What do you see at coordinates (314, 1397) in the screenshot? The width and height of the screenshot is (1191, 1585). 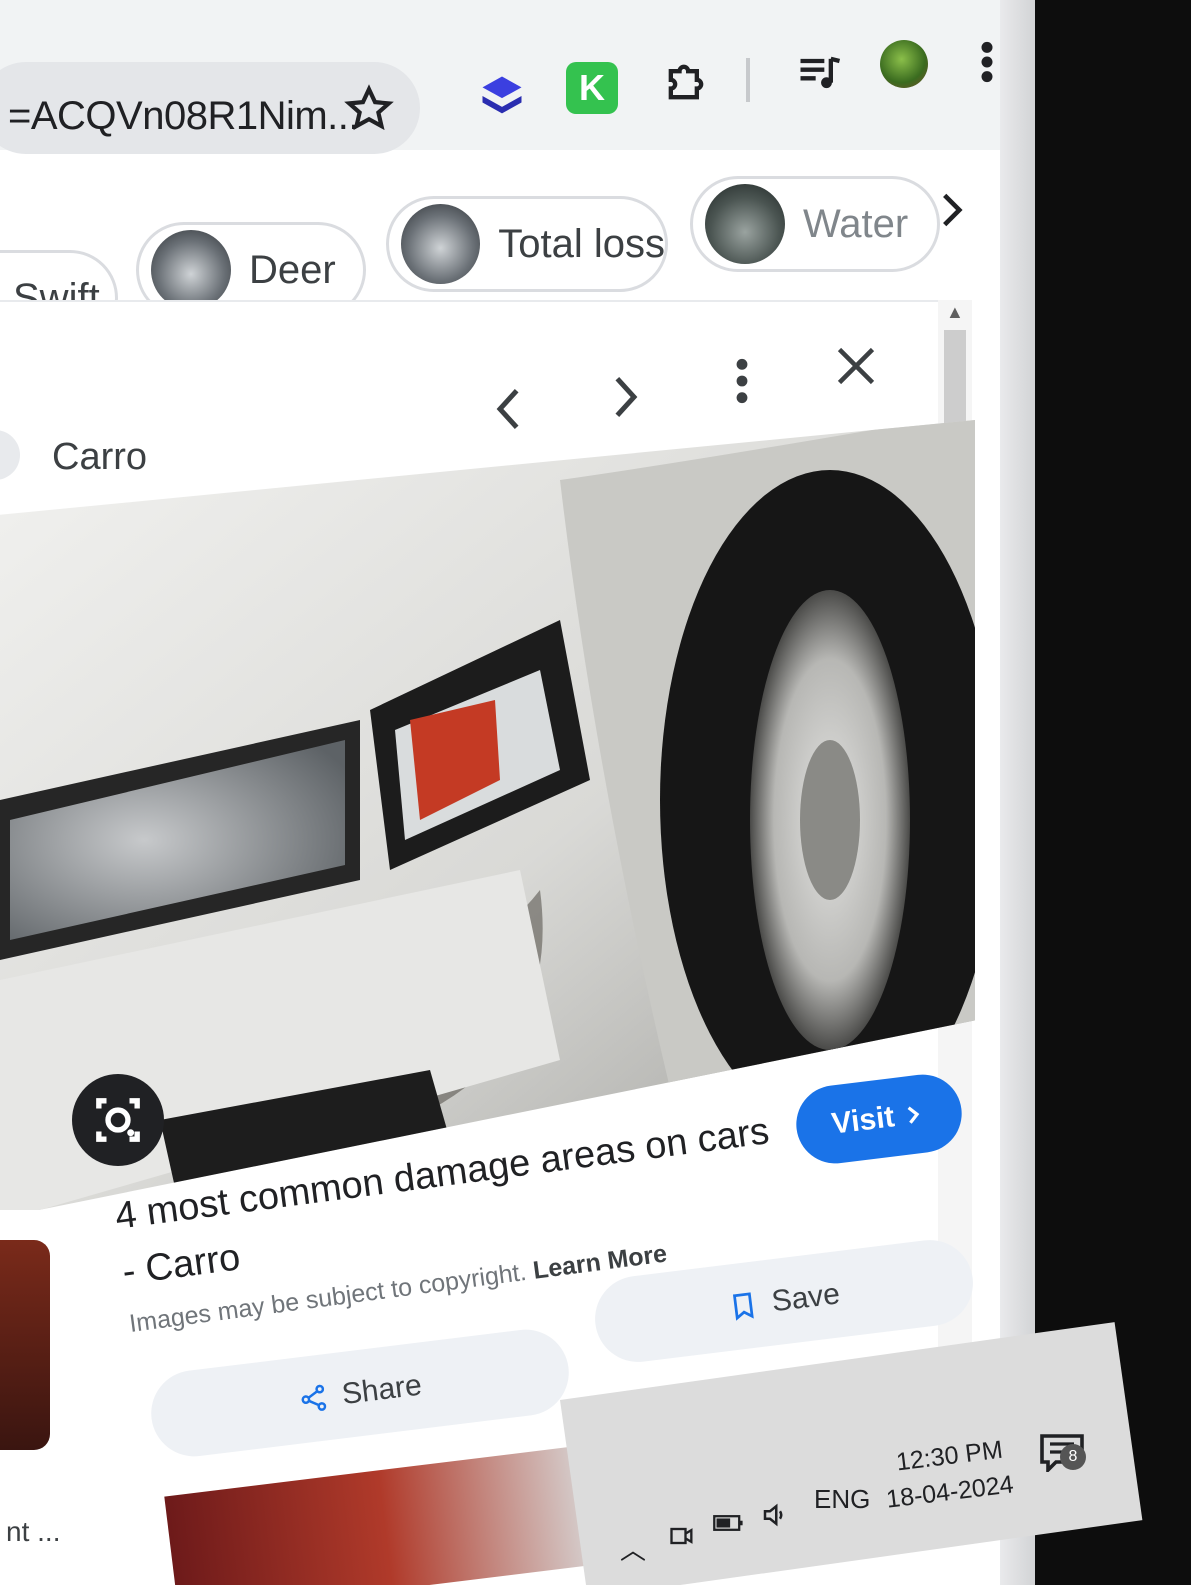 I see `share-icon` at bounding box center [314, 1397].